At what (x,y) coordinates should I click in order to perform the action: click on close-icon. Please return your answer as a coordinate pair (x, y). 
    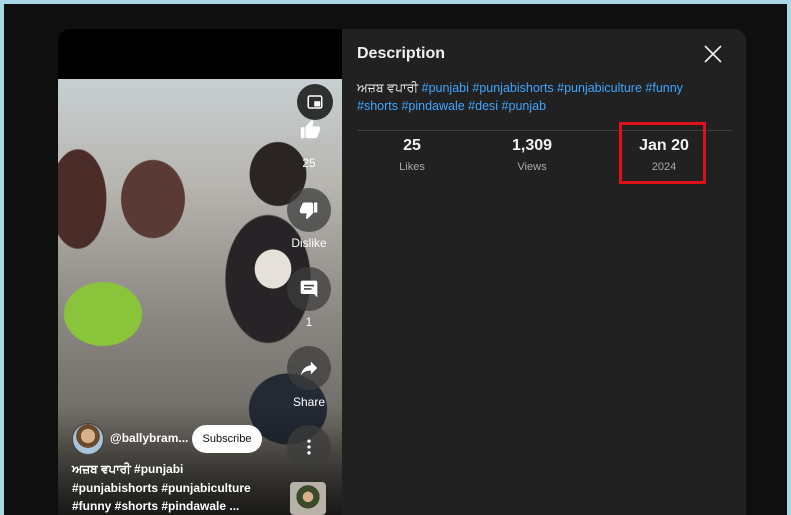
    Looking at the image, I should click on (713, 54).